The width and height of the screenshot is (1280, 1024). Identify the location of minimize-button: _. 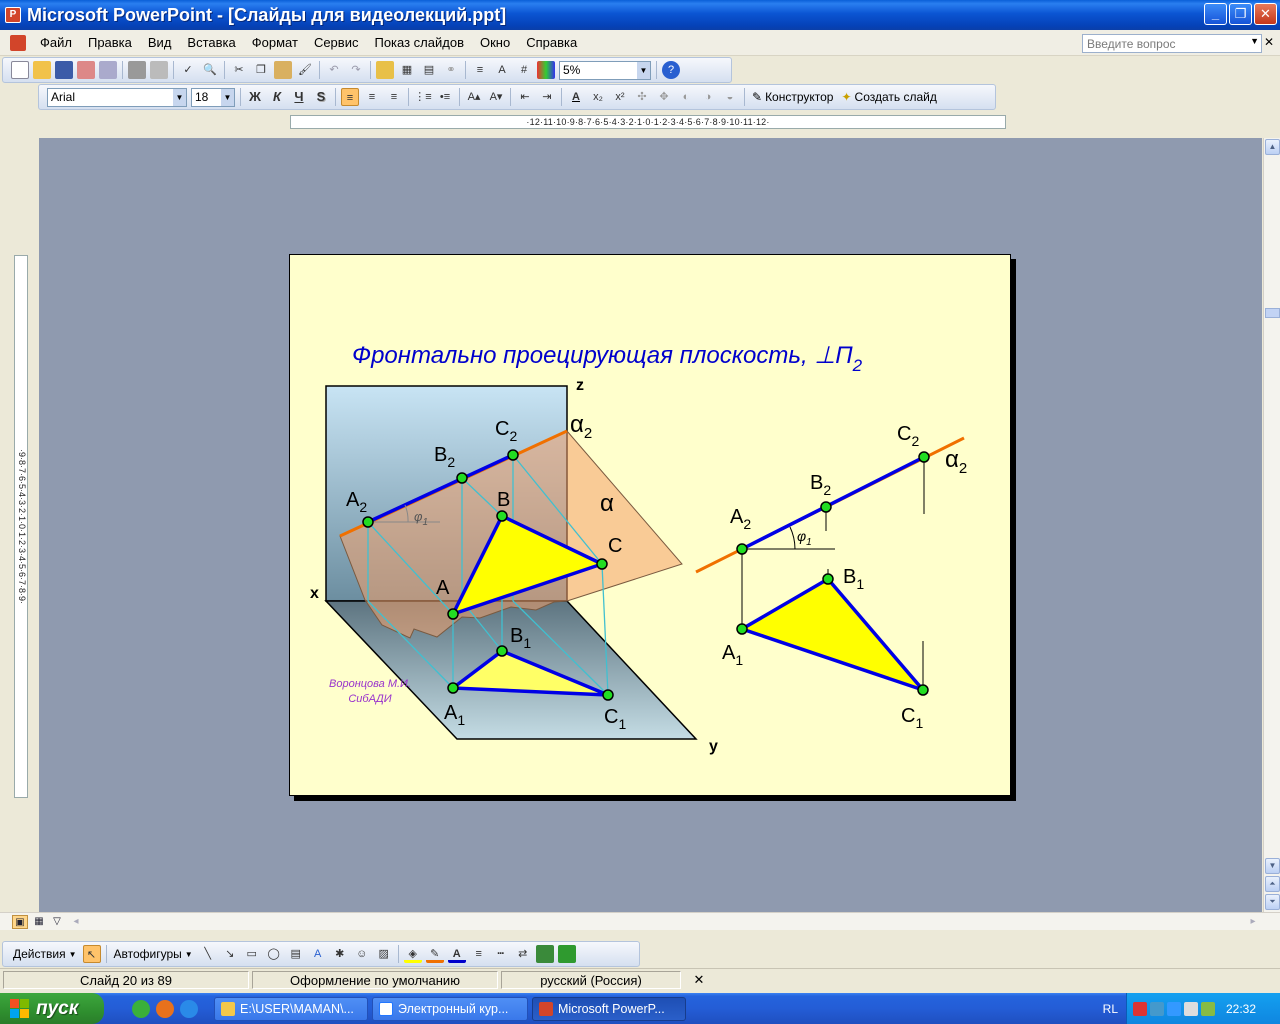
(1215, 14).